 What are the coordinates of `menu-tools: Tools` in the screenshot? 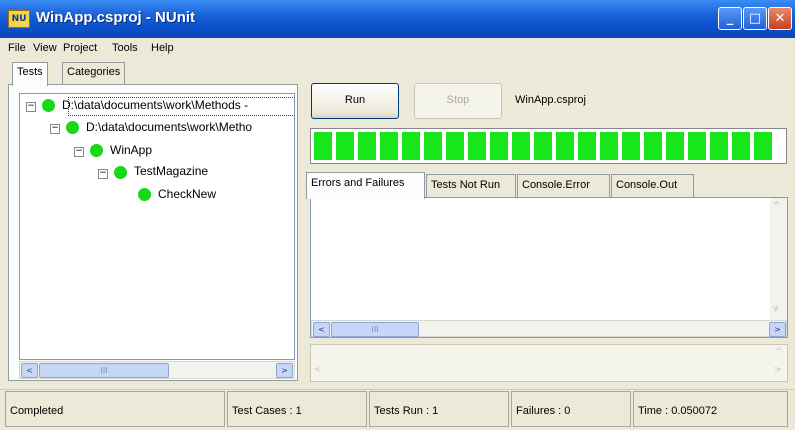 It's located at (125, 48).